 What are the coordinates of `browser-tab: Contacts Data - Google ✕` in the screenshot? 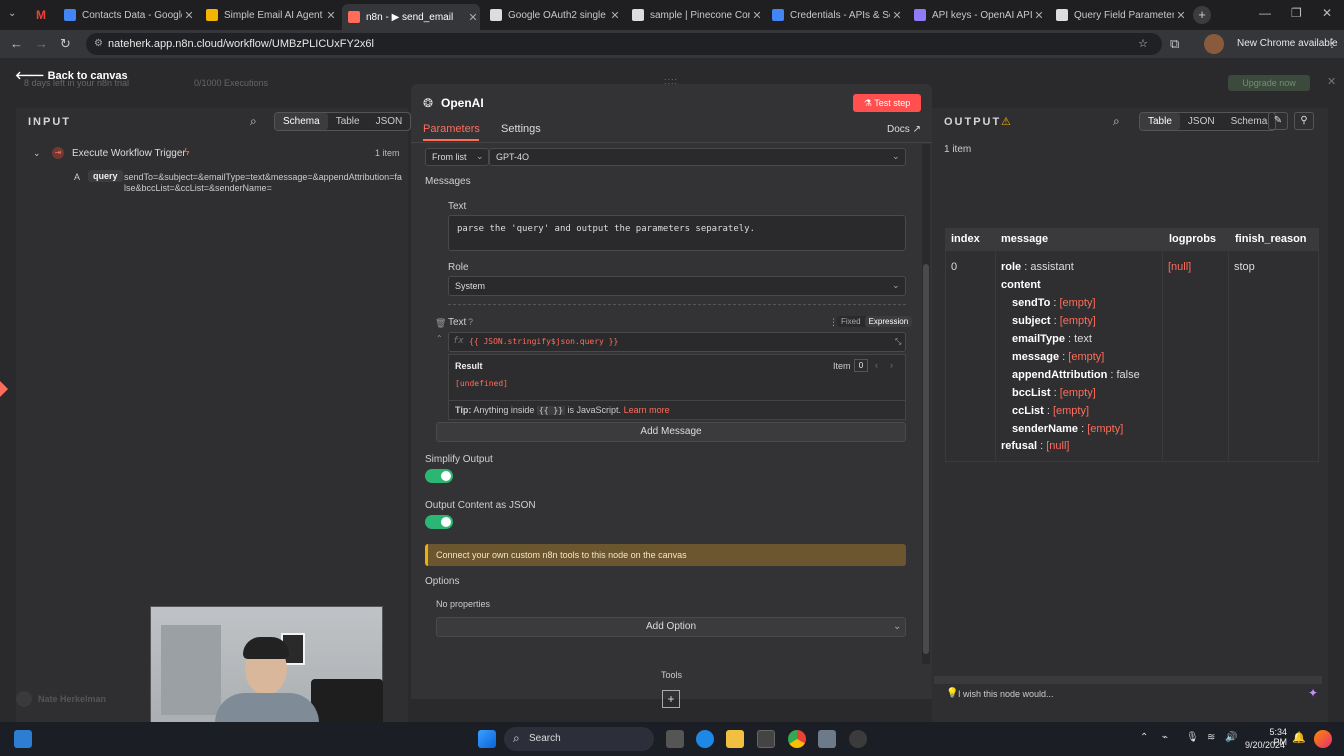 It's located at (127, 15).